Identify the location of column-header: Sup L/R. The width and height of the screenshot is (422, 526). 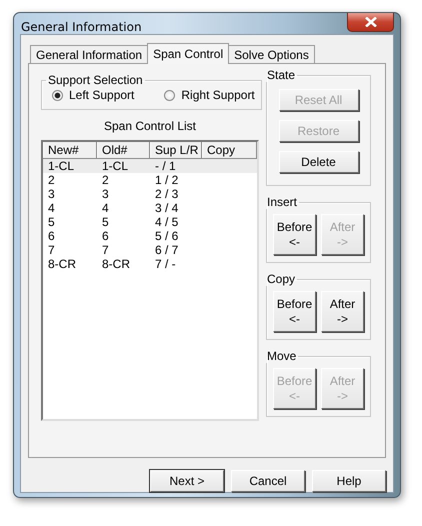
(176, 150).